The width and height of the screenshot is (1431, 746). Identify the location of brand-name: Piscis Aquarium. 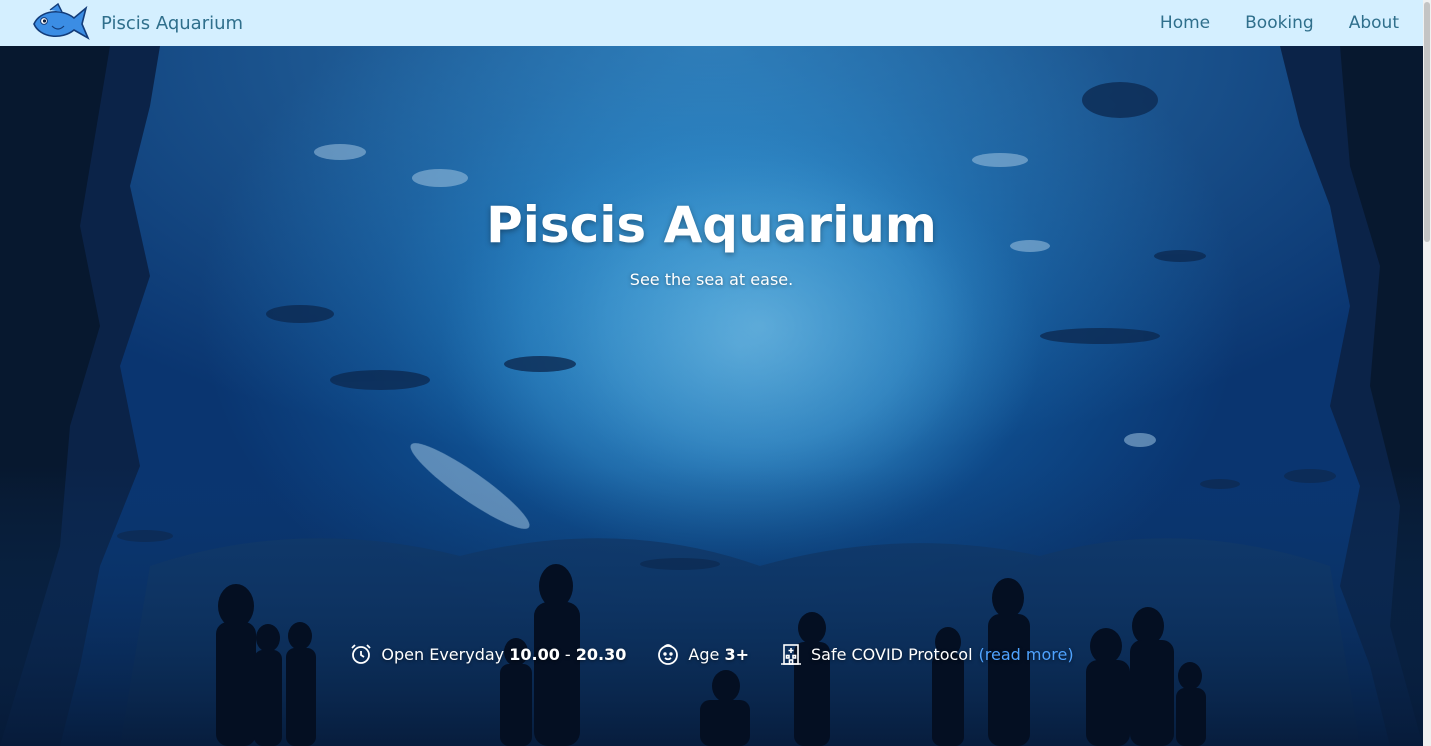
(172, 23).